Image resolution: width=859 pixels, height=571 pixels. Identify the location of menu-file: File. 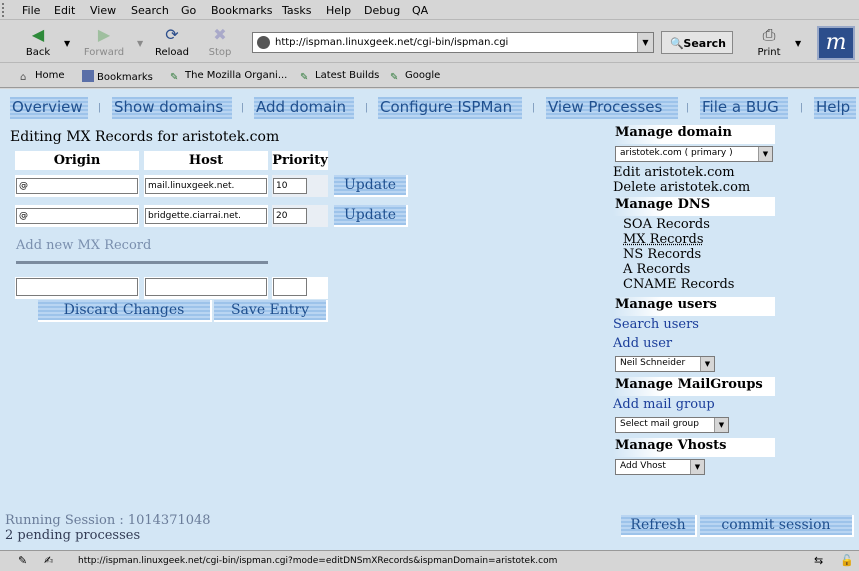
(31, 10).